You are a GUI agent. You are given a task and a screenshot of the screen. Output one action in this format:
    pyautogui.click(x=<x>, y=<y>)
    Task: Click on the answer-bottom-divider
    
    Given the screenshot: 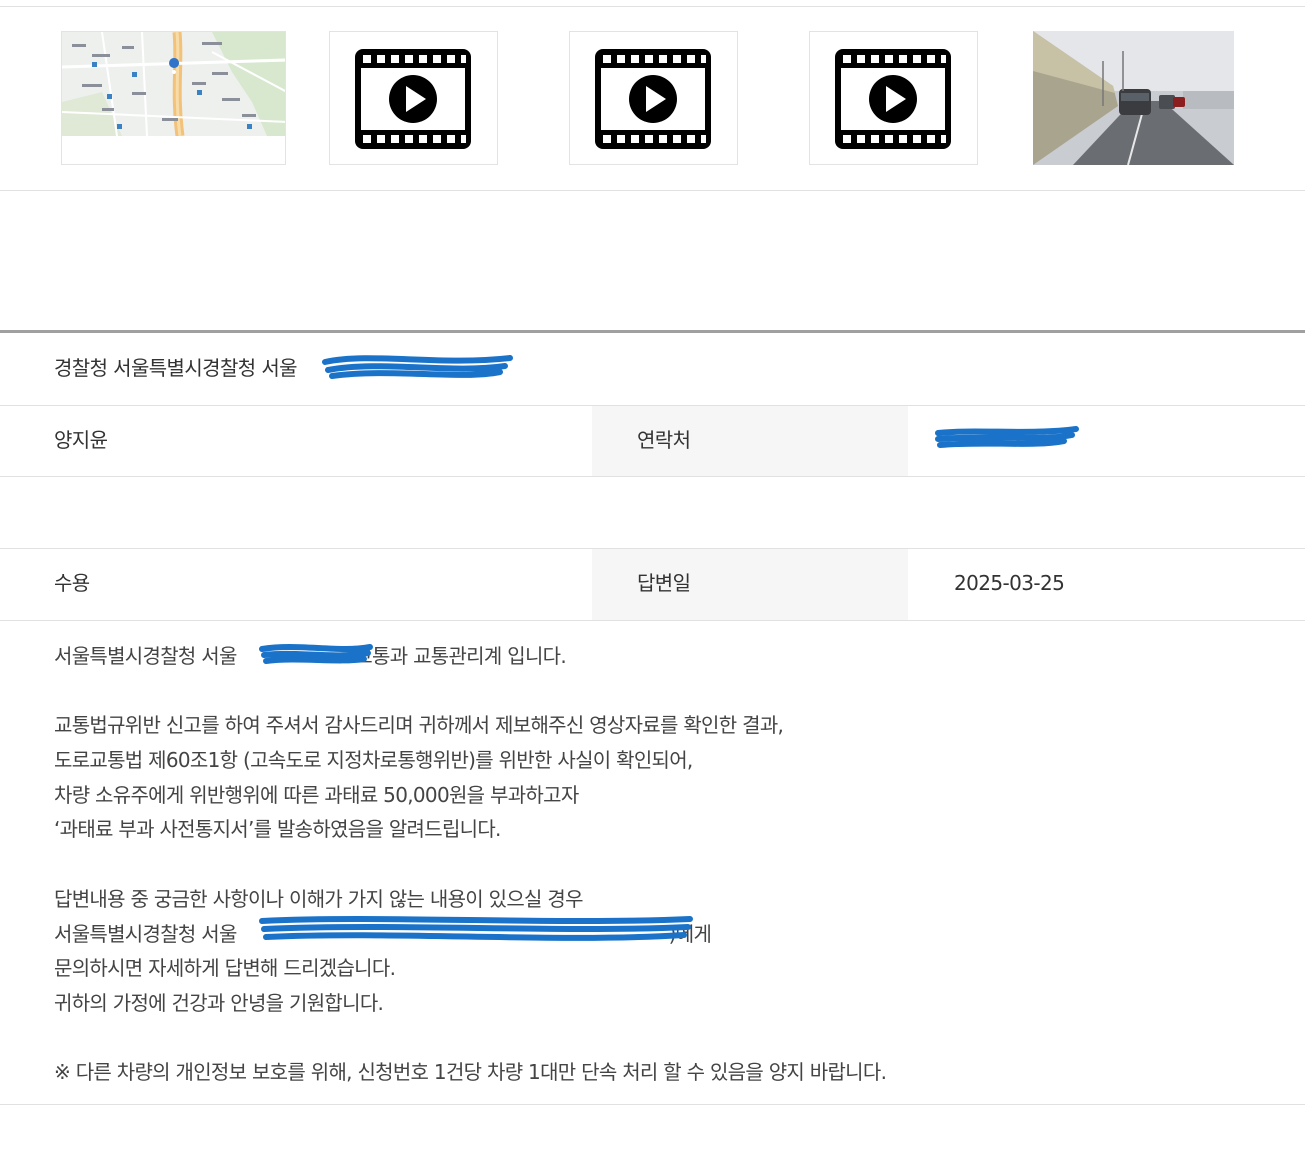 What is the action you would take?
    pyautogui.click(x=652, y=1104)
    